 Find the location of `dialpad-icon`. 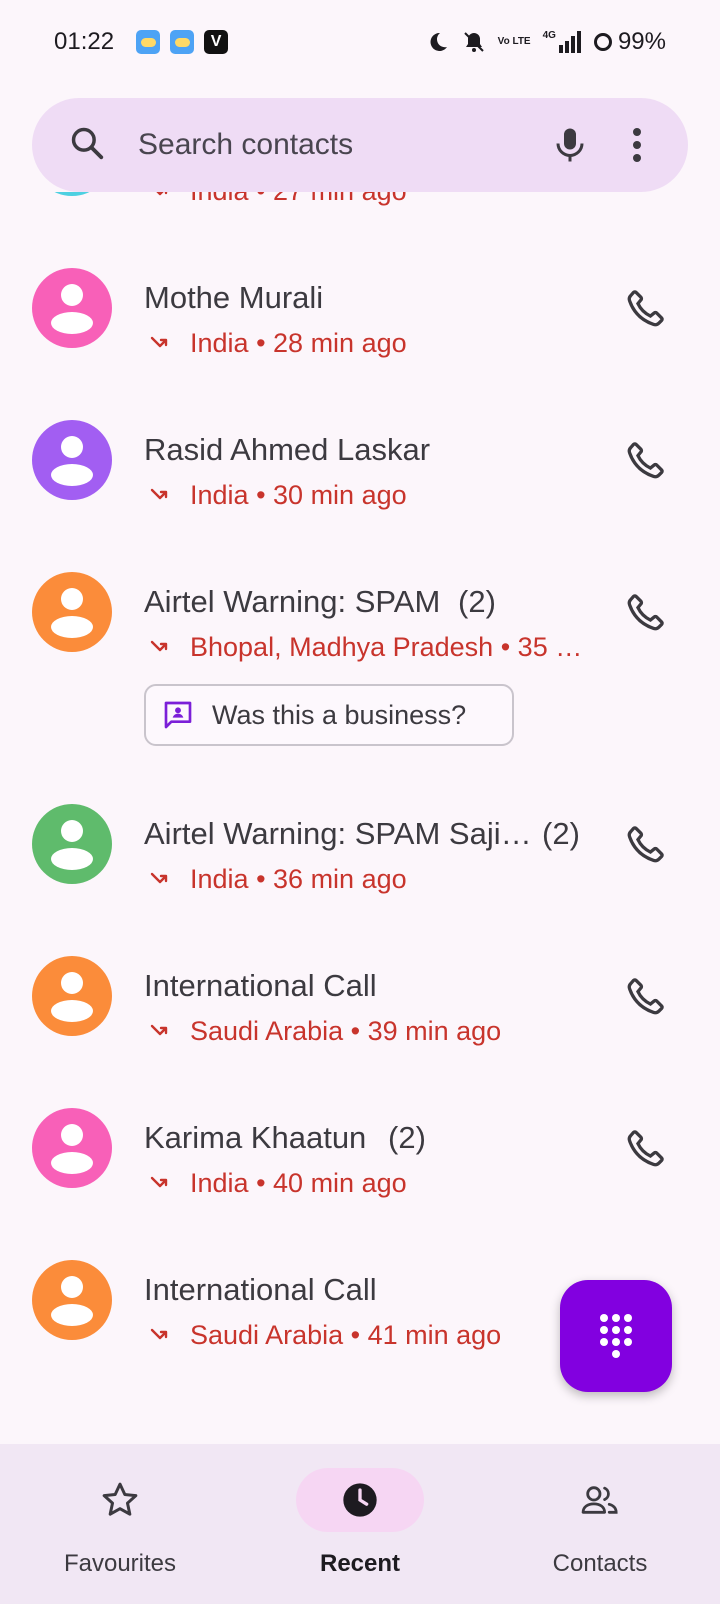

dialpad-icon is located at coordinates (616, 1336).